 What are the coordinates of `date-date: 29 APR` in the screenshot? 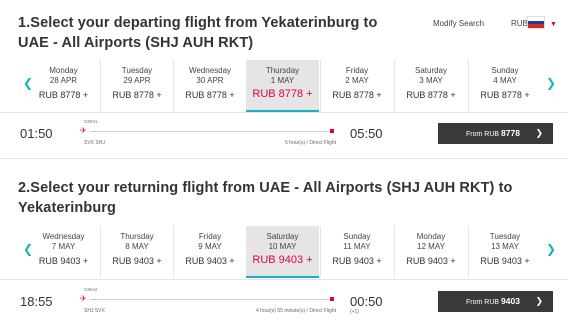 It's located at (137, 80).